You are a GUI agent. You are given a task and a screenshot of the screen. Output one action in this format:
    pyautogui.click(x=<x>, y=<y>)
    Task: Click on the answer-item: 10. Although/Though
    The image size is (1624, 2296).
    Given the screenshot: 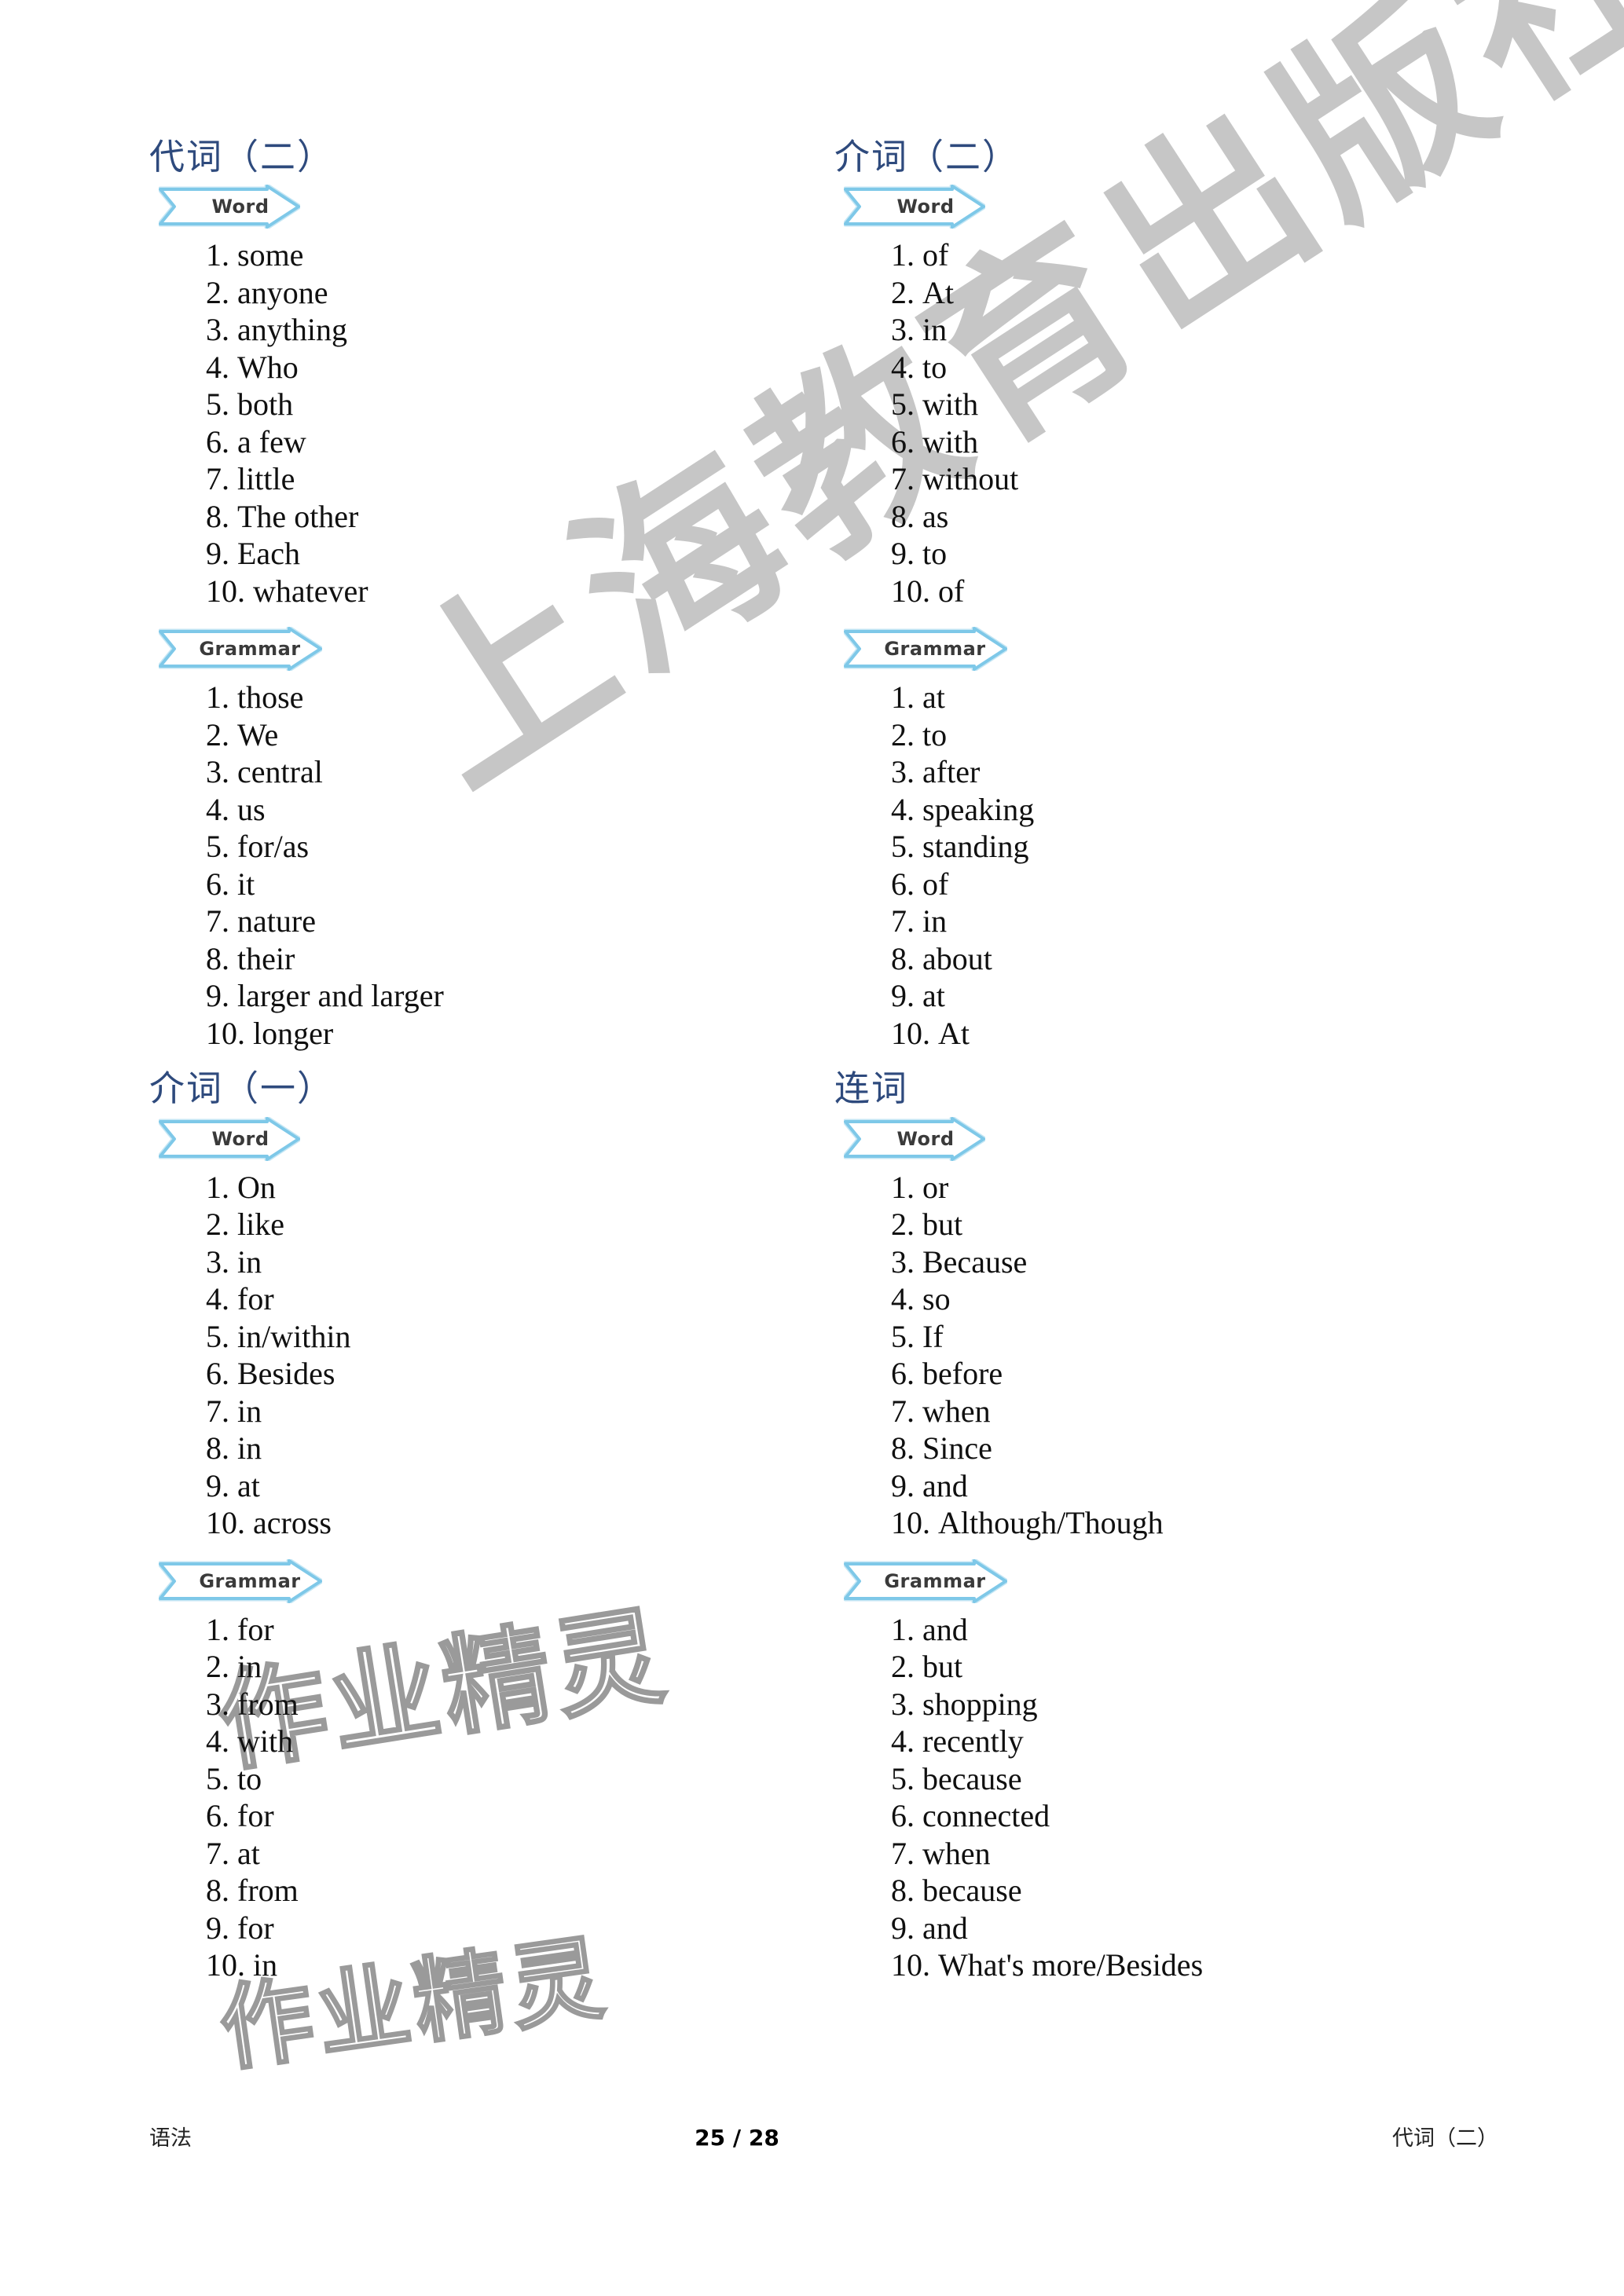 What is the action you would take?
    pyautogui.click(x=1208, y=1523)
    